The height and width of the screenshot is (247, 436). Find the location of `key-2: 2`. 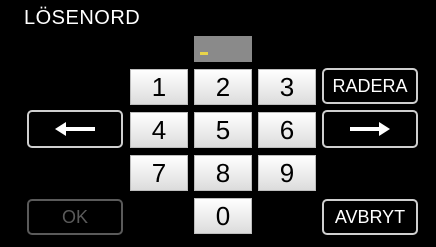

key-2: 2 is located at coordinates (223, 87).